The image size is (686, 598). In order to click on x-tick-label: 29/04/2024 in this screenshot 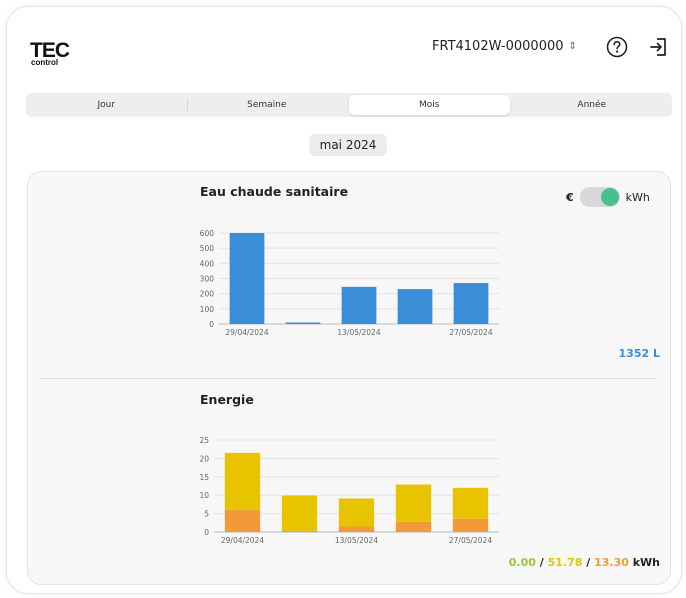, I will do `click(242, 540)`.